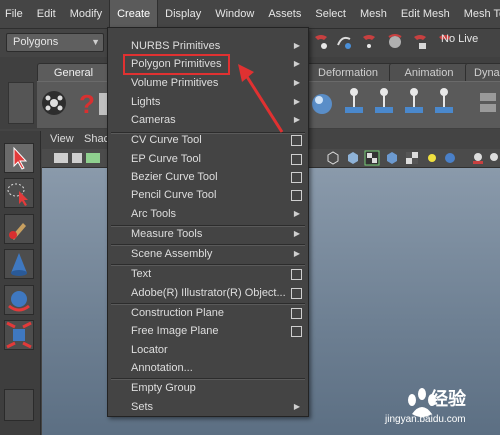 This screenshot has height=435, width=500. What do you see at coordinates (494, 158) in the screenshot?
I see `isolate-icon` at bounding box center [494, 158].